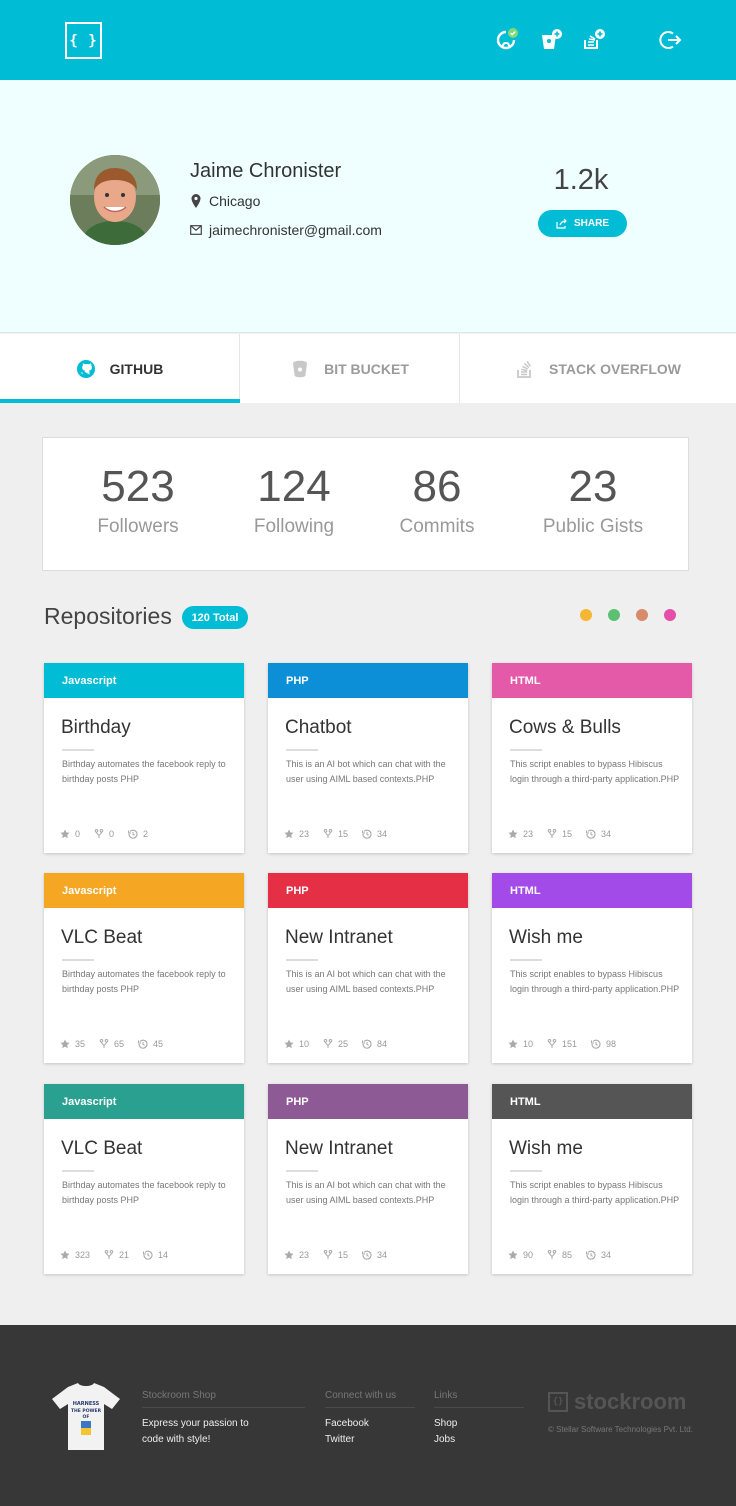 The image size is (736, 1506). Describe the element at coordinates (525, 1101) in the screenshot. I see `repo-language: HTML` at that location.